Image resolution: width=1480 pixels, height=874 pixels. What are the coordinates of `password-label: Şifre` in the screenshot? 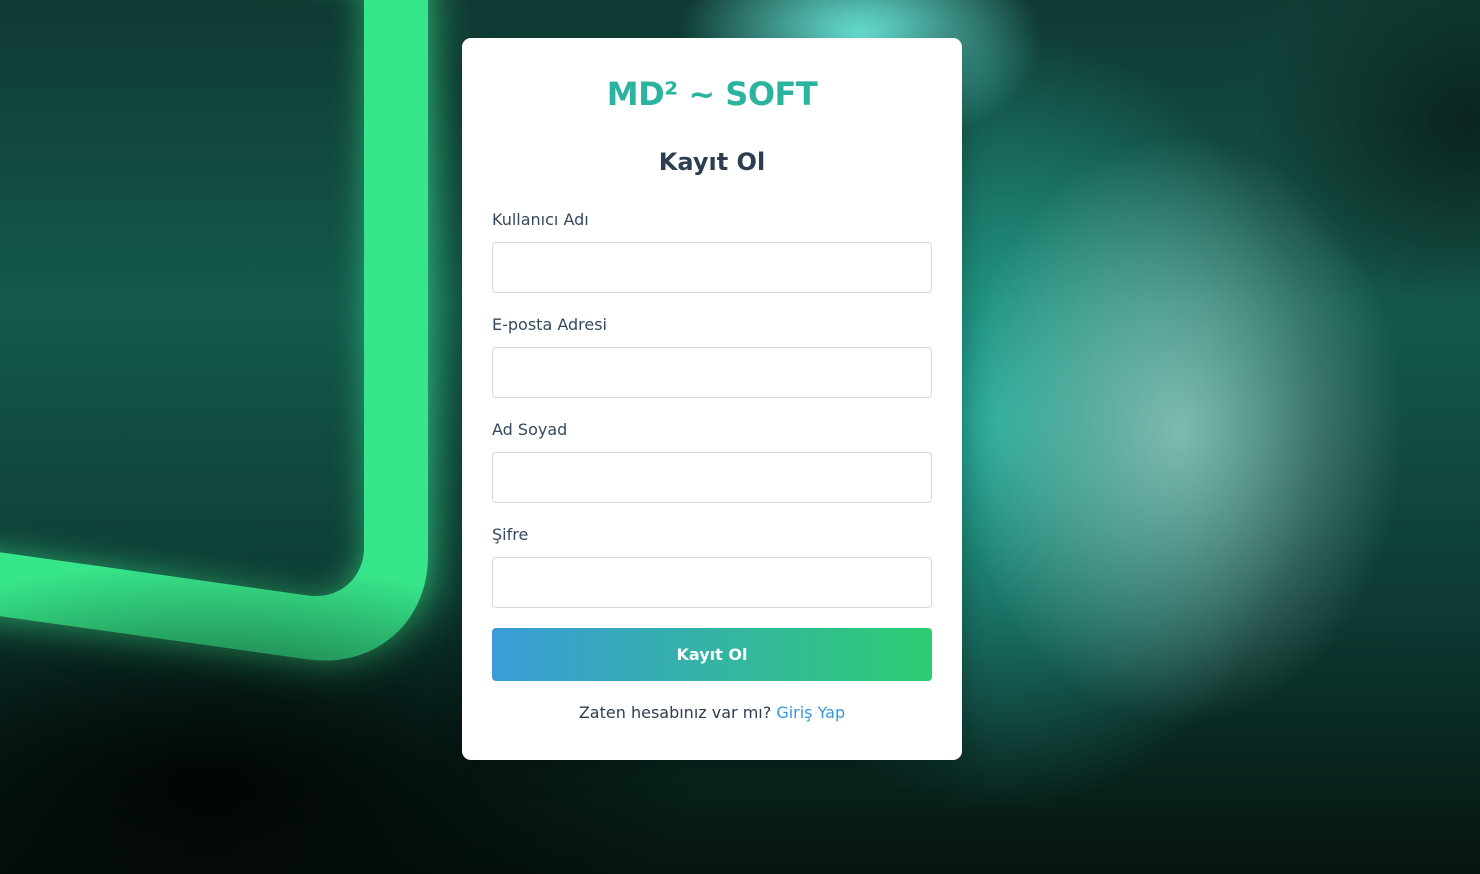 It's located at (510, 534).